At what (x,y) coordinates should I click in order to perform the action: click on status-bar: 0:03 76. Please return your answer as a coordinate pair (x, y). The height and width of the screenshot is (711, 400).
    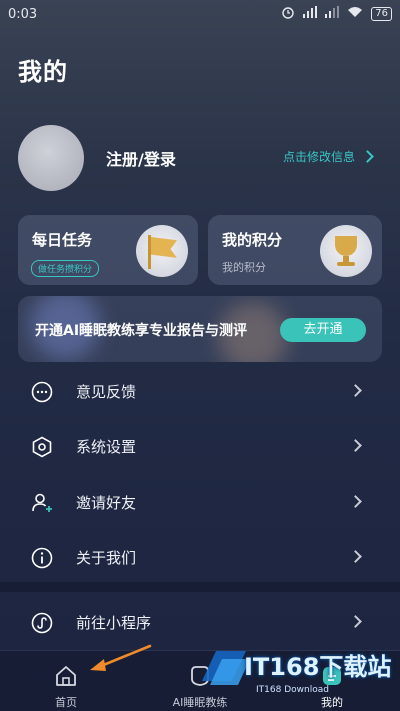
    Looking at the image, I should click on (200, 14).